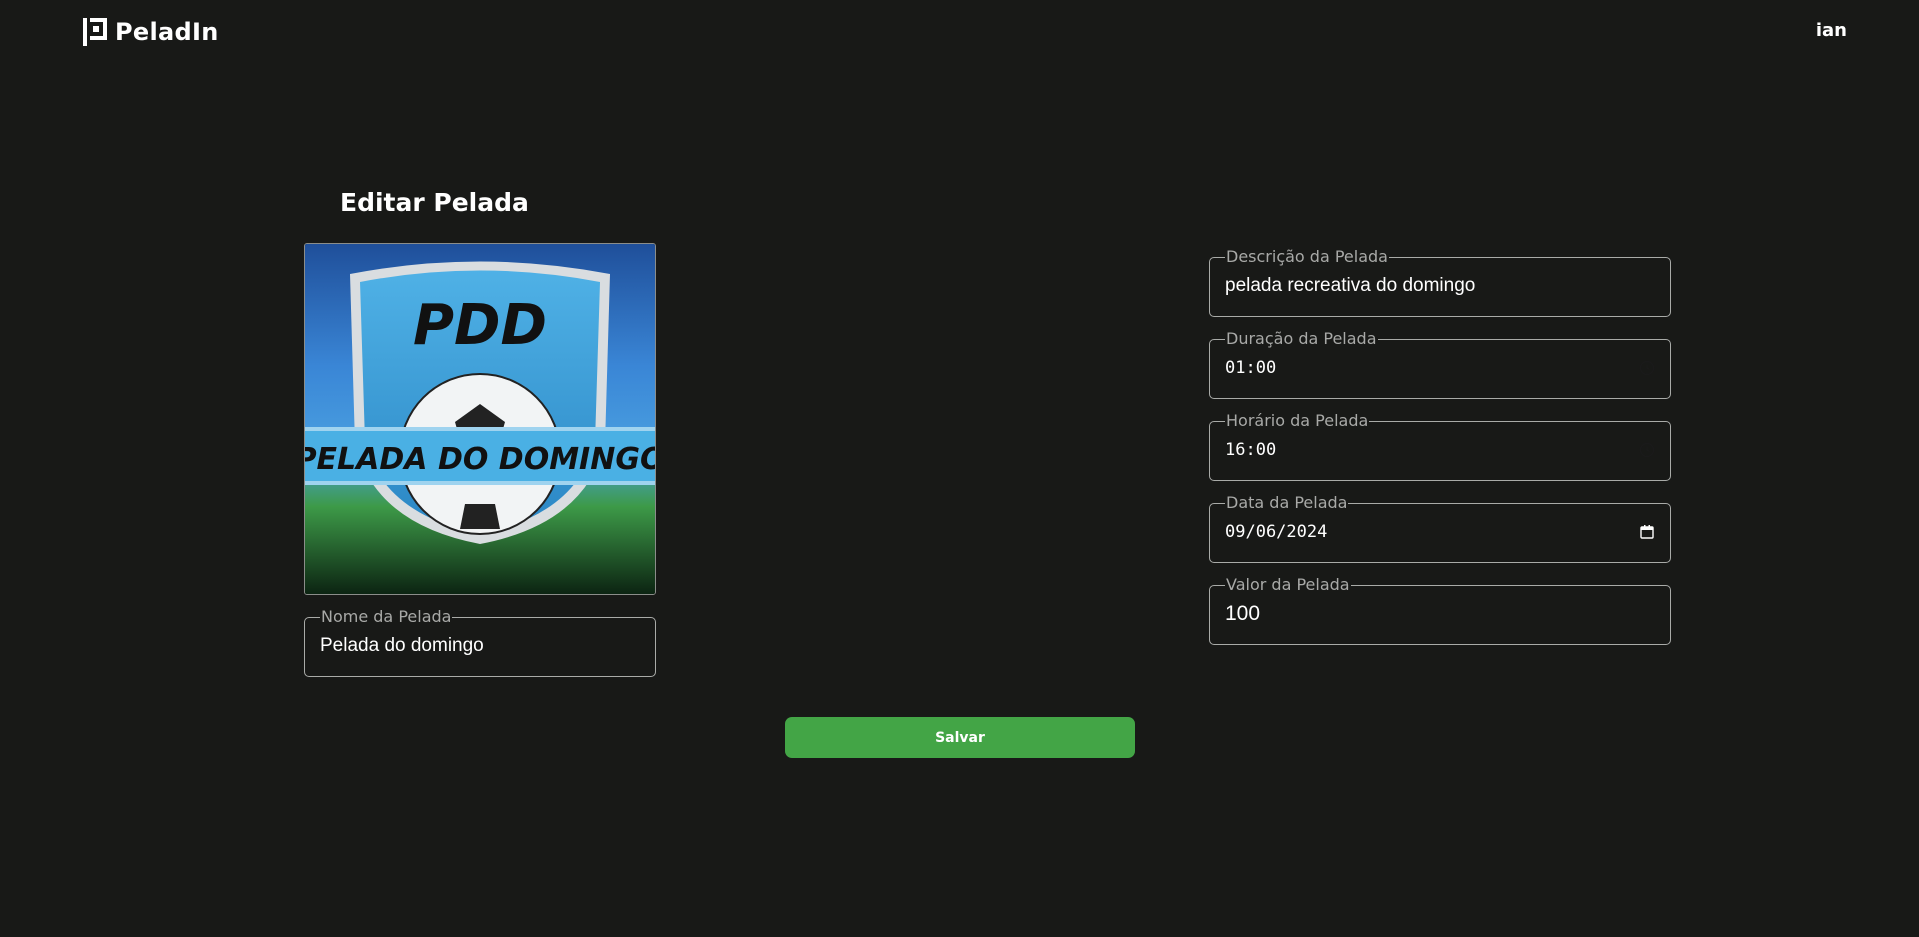  Describe the element at coordinates (95, 32) in the screenshot. I see `brand-mark-icon` at that location.